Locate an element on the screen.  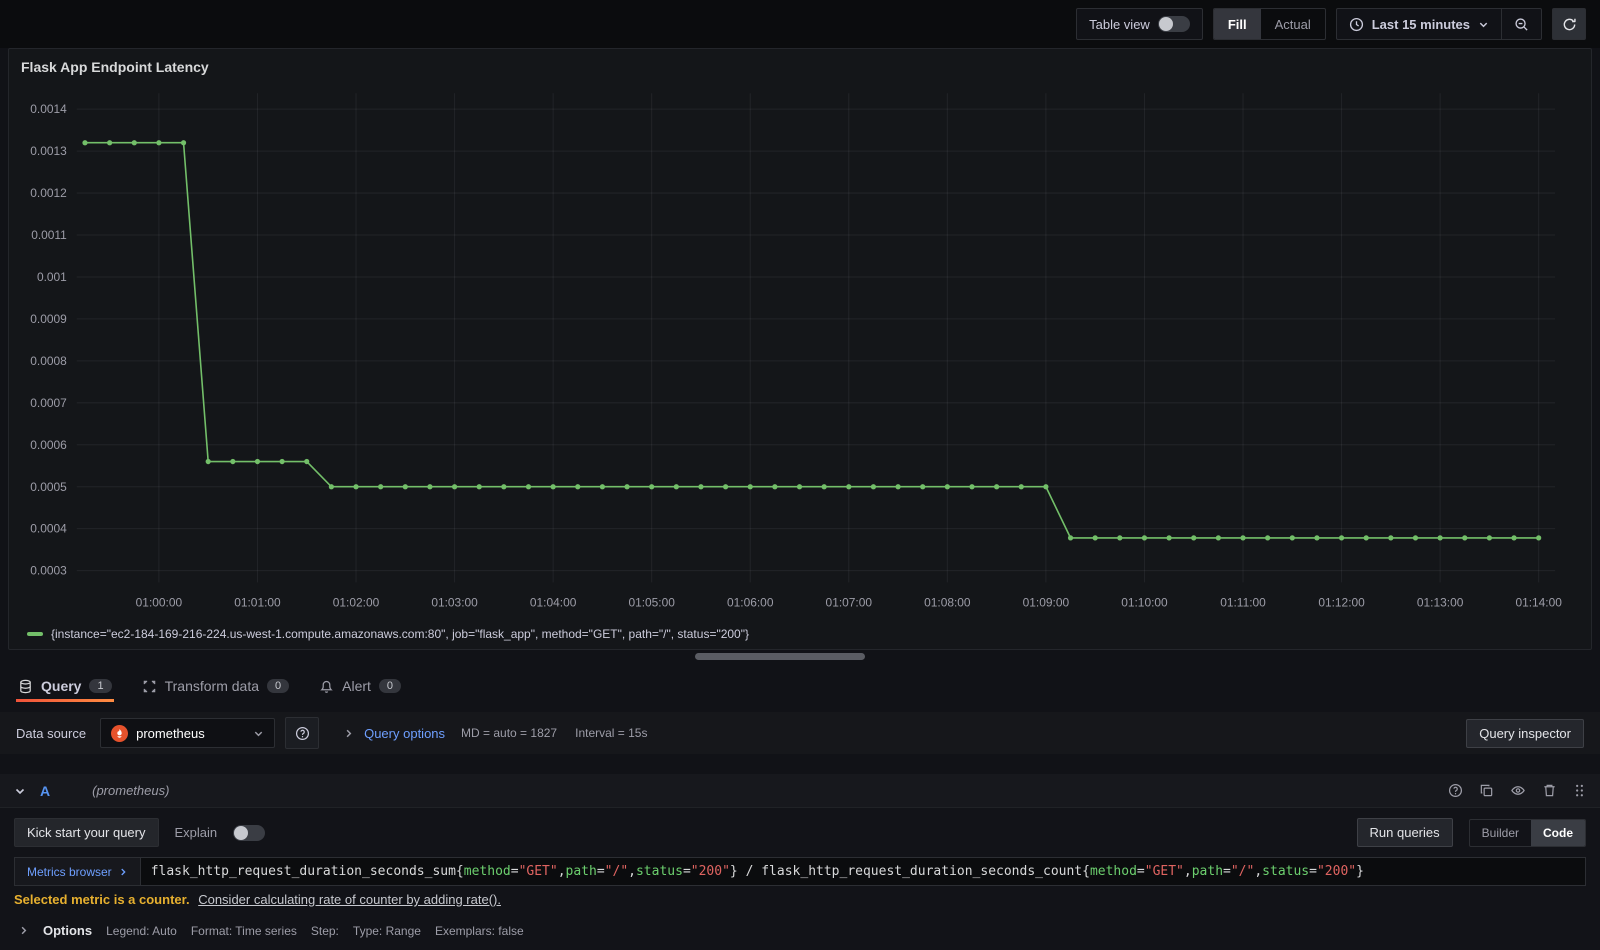
tab-query-badge: 1 is located at coordinates (100, 686).